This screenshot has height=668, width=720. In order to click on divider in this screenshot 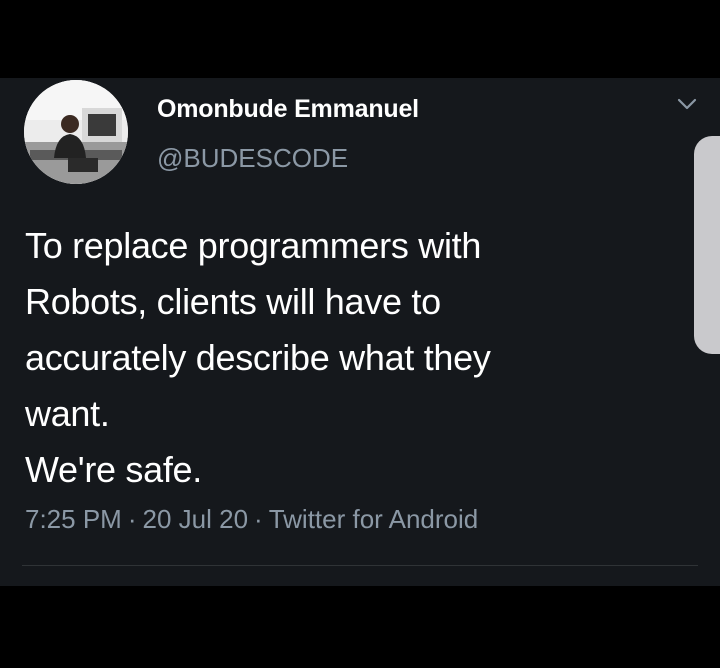, I will do `click(360, 565)`.